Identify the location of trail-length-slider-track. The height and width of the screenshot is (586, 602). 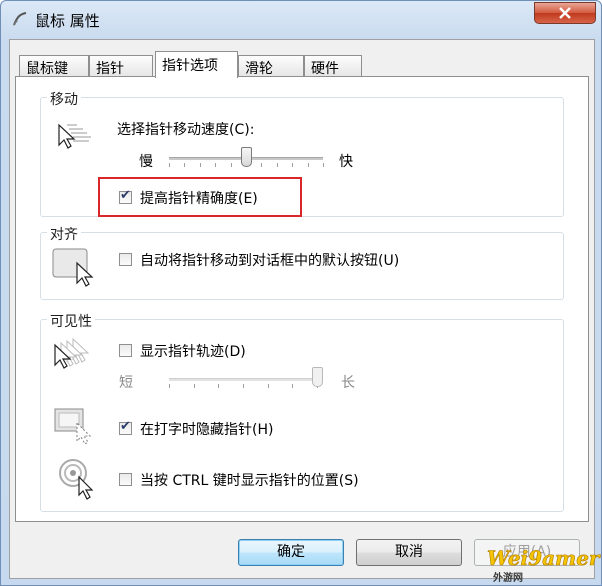
(245, 379).